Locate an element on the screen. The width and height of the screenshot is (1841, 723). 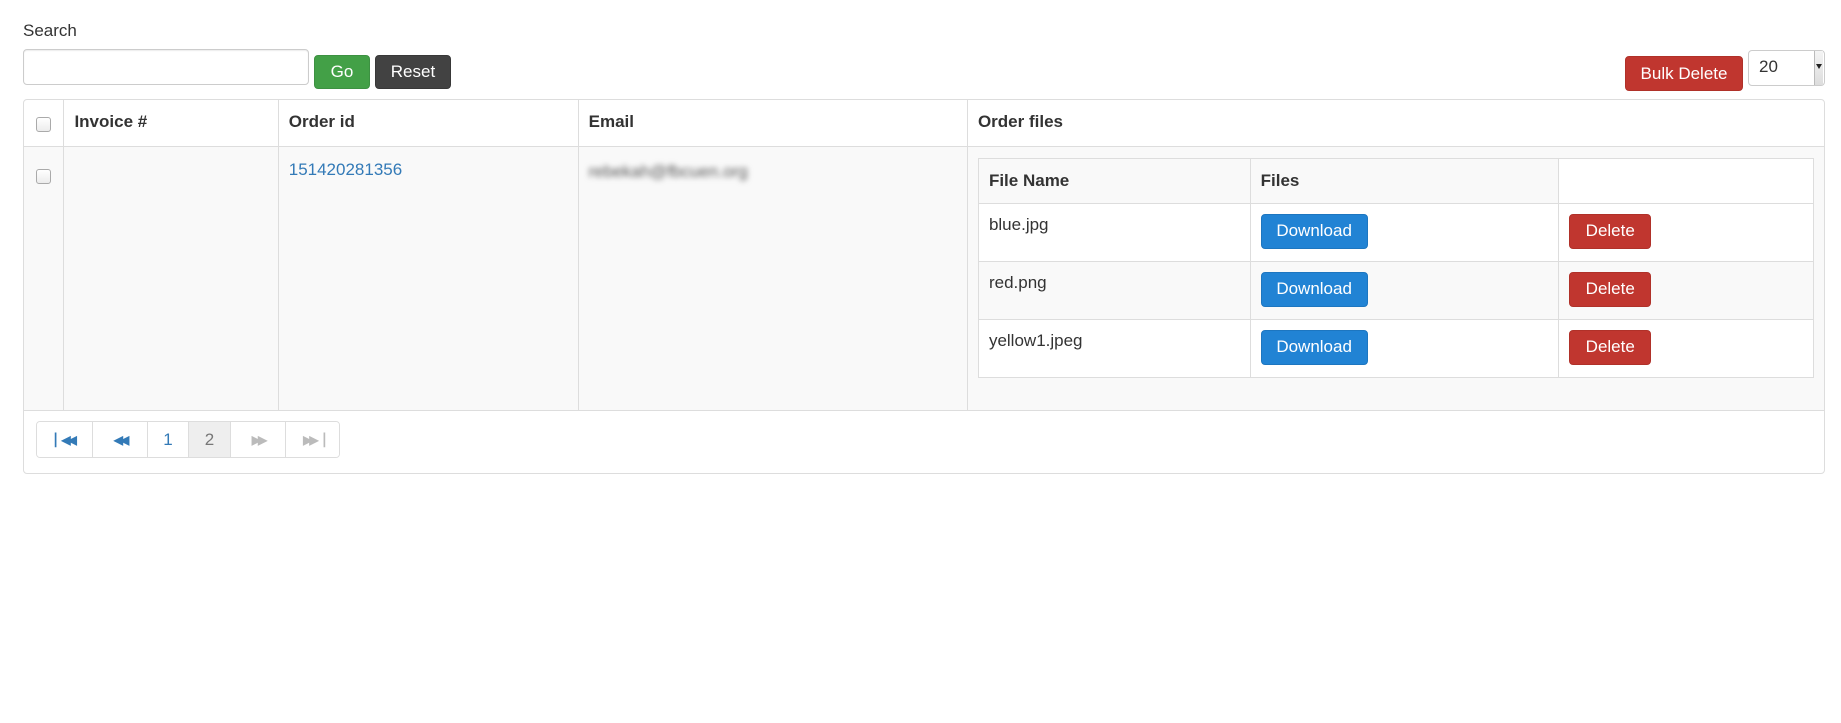
invoice-cell is located at coordinates (171, 278).